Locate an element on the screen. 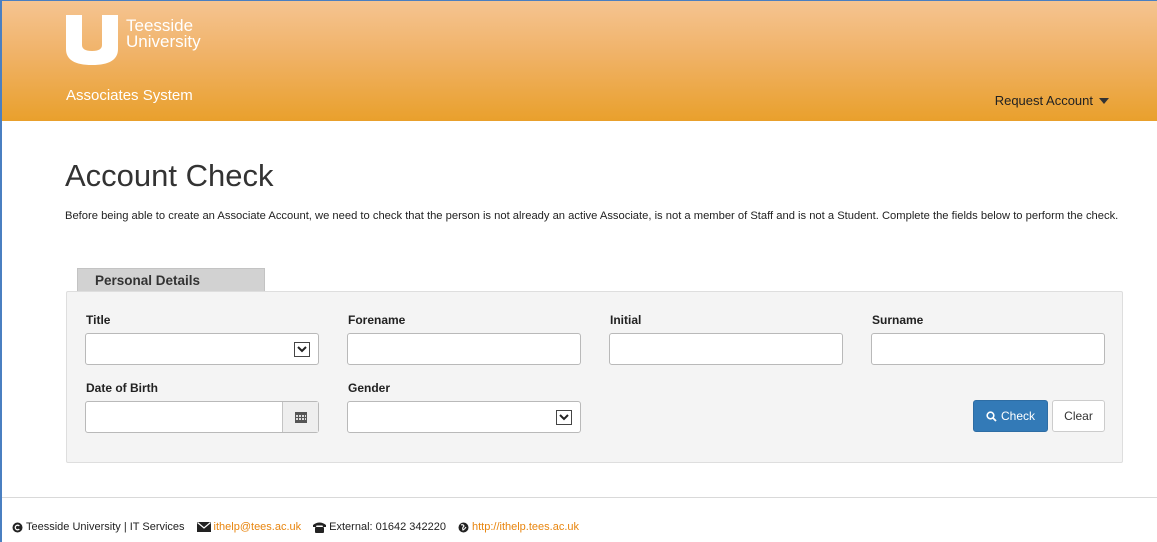  logo-line2: University is located at coordinates (163, 41).